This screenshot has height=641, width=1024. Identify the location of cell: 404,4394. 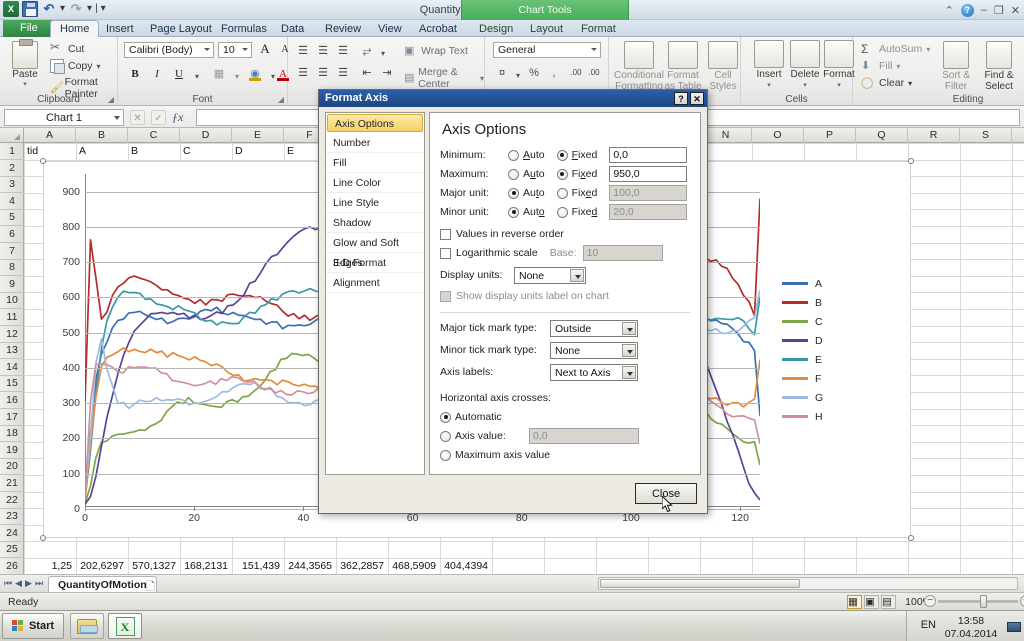
(464, 566).